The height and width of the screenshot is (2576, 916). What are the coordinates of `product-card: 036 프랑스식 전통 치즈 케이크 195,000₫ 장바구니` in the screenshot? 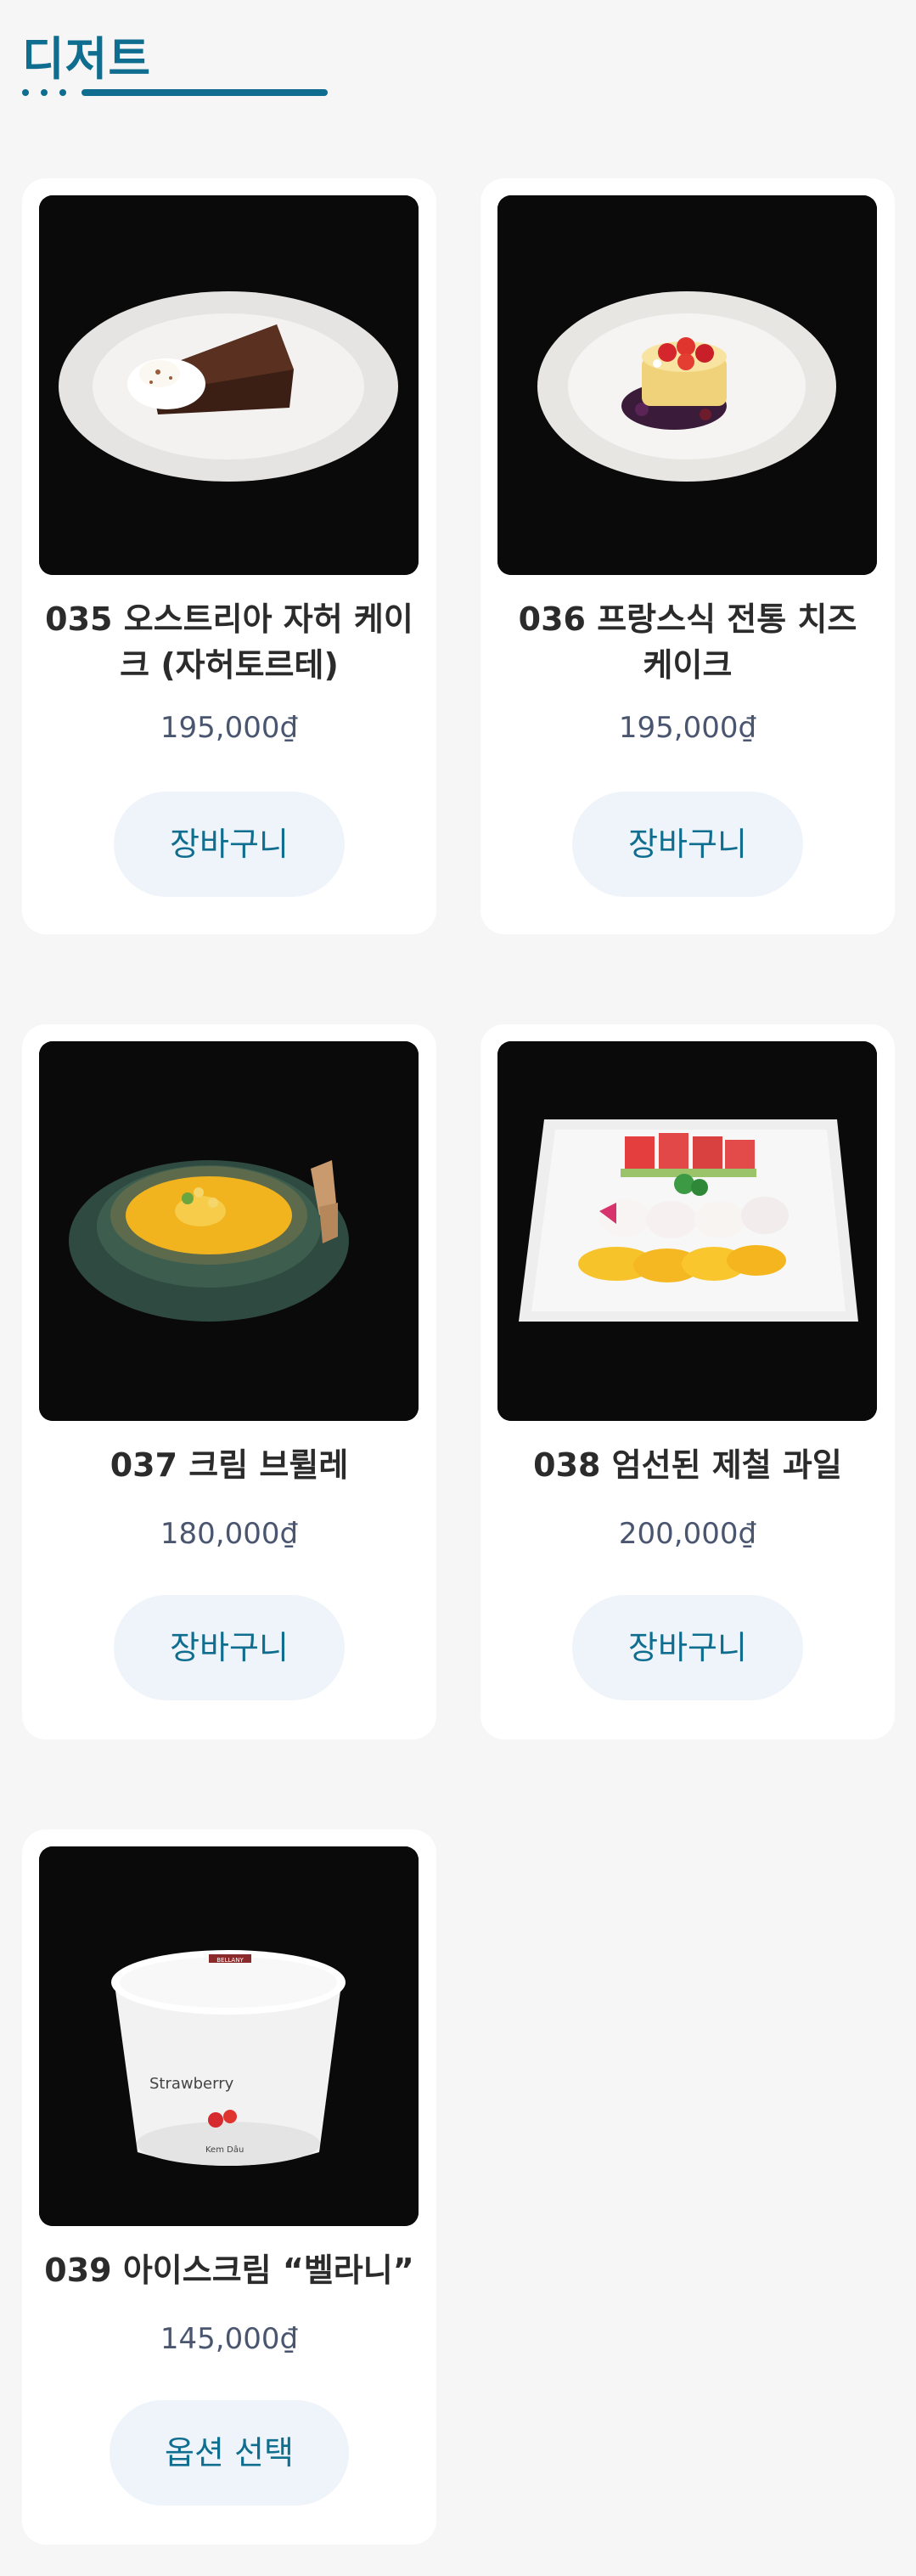 It's located at (688, 556).